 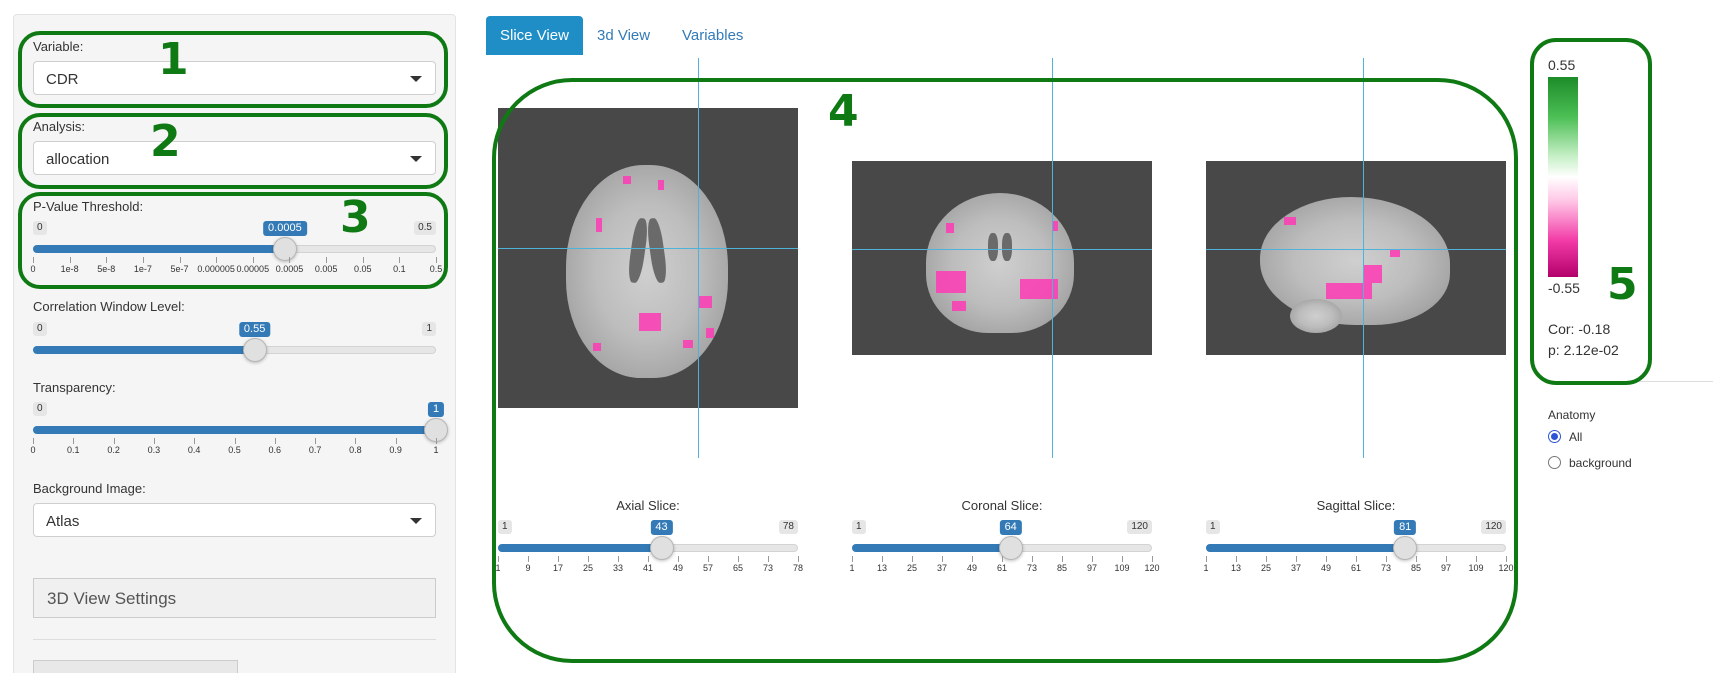 What do you see at coordinates (73, 450) in the screenshot?
I see `slider-tick-label: 0.1` at bounding box center [73, 450].